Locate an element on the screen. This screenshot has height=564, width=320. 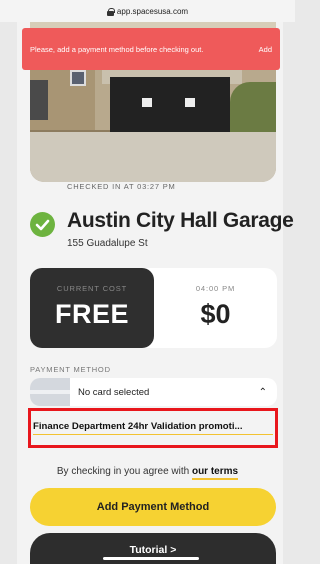
projected-time-label: 04:00 PM is located at coordinates (215, 288).